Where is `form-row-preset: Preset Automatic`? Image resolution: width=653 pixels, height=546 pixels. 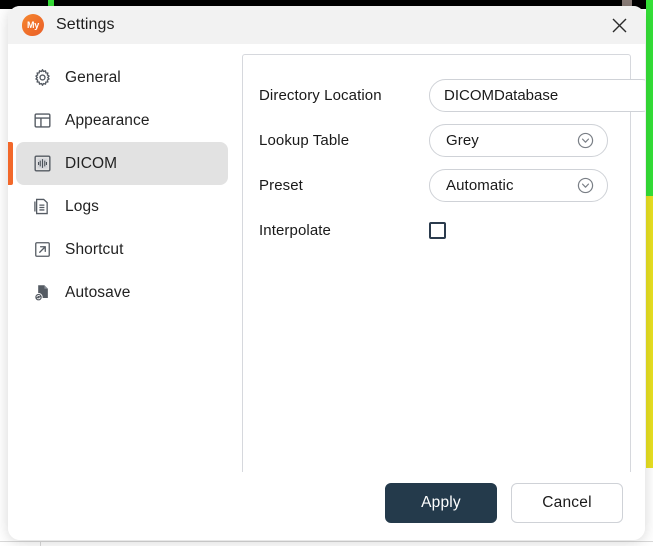 form-row-preset: Preset Automatic is located at coordinates (433, 185).